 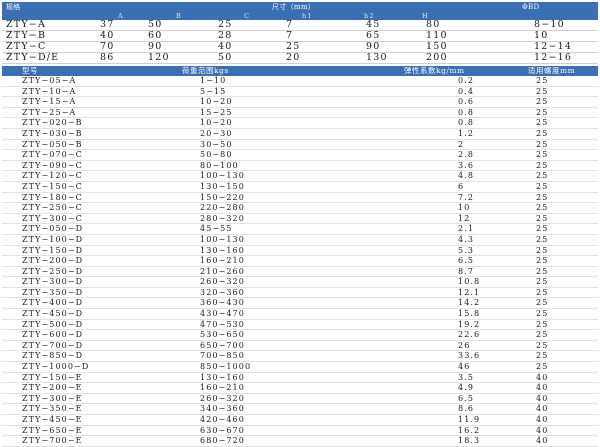 I want to click on spring-rate-cell: 19.2, so click(x=417, y=325).